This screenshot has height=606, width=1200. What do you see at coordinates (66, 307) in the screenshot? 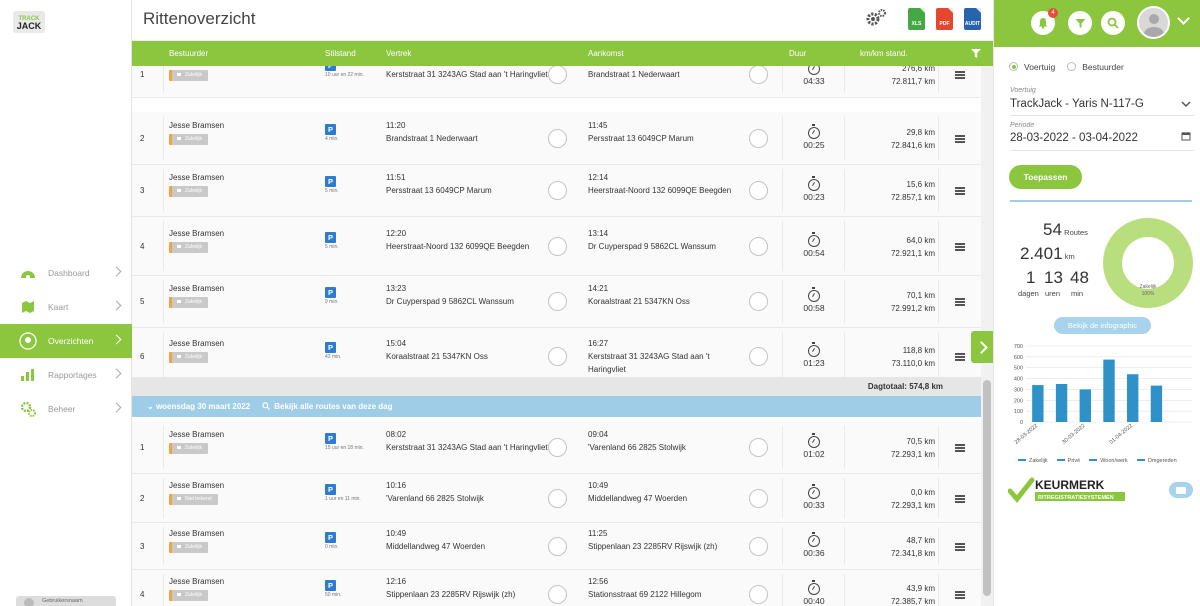
I see `sidebar-item-kaart: Kaart` at bounding box center [66, 307].